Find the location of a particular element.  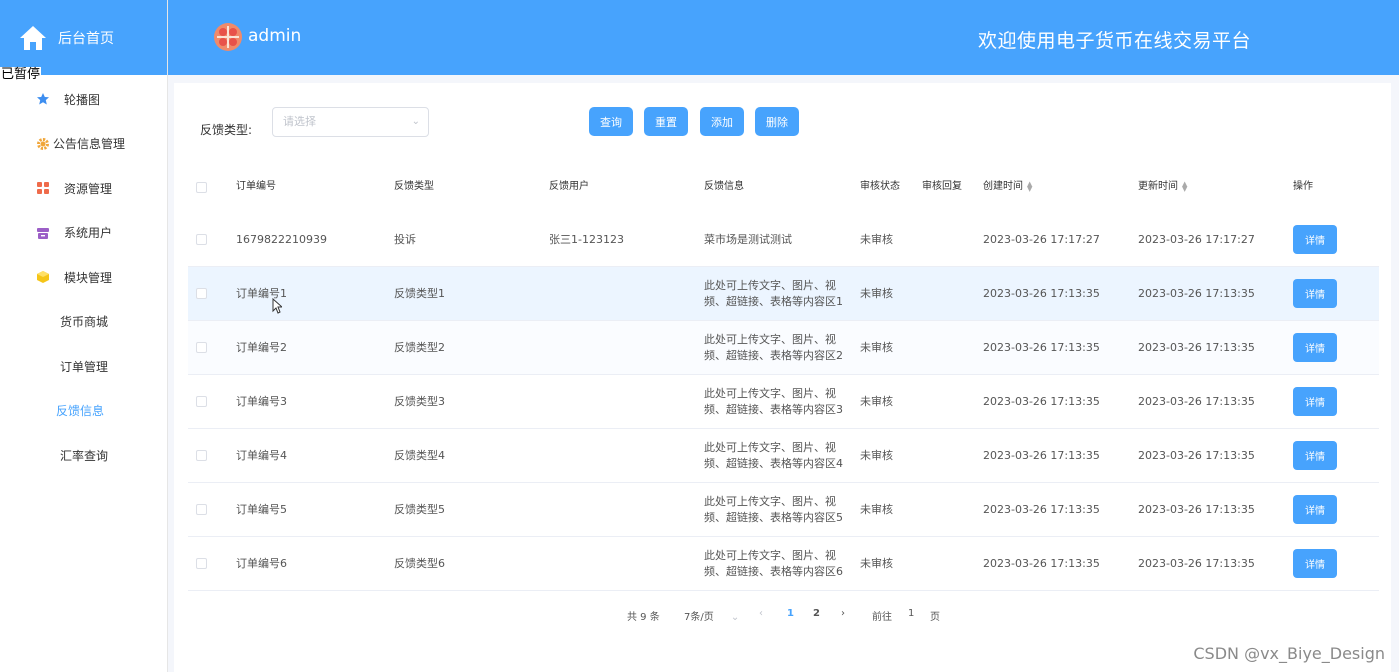

sidebar-item-label: 模块管理 is located at coordinates (88, 277).